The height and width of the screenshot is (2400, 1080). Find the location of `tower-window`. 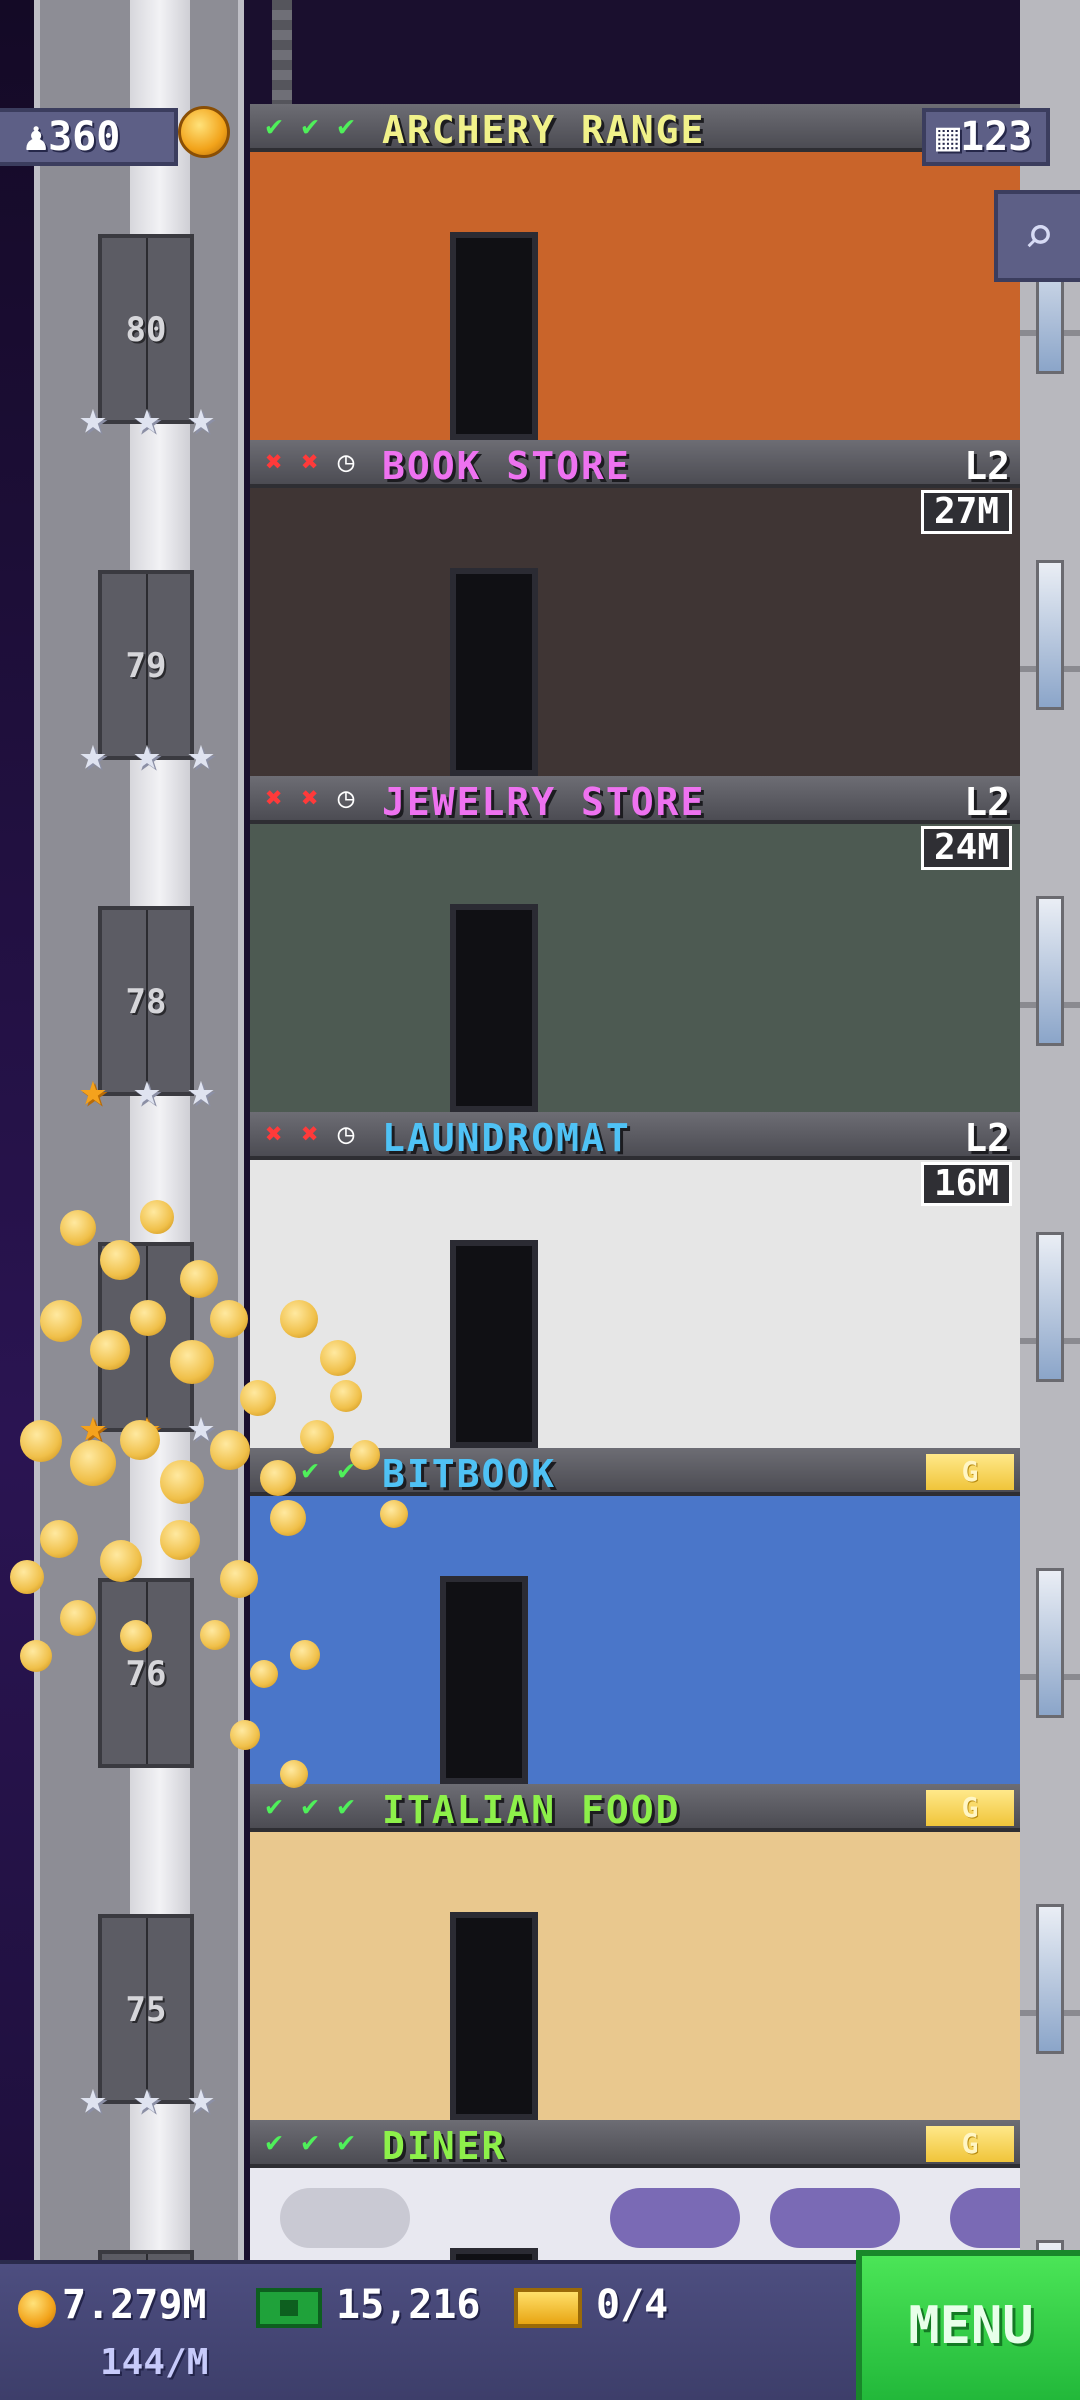

tower-window is located at coordinates (1050, 635).